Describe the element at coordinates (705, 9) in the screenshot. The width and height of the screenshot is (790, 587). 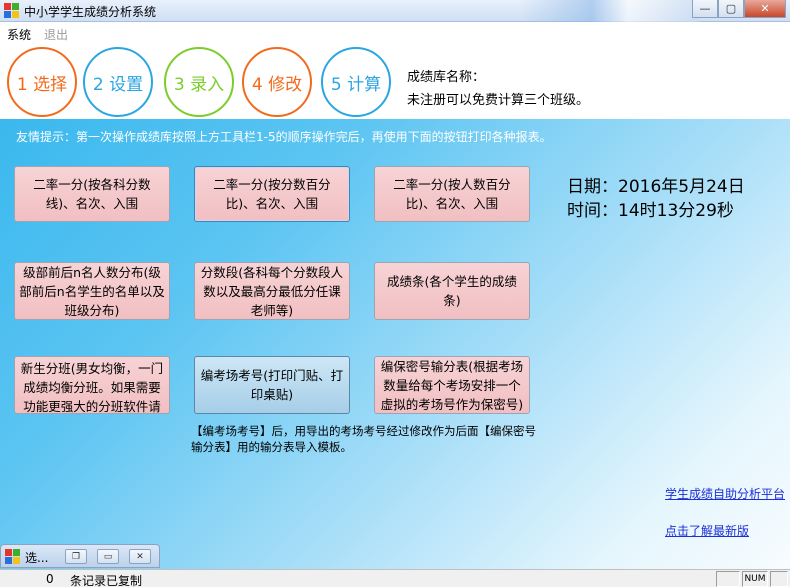
I see `minimize-button: —` at that location.